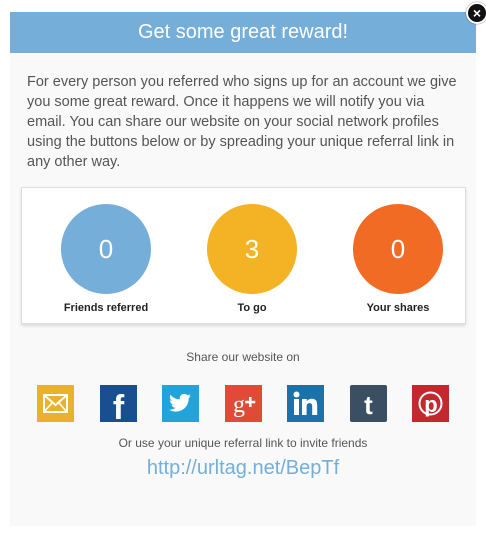  What do you see at coordinates (239, 405) in the screenshot?
I see `svg-text: g` at bounding box center [239, 405].